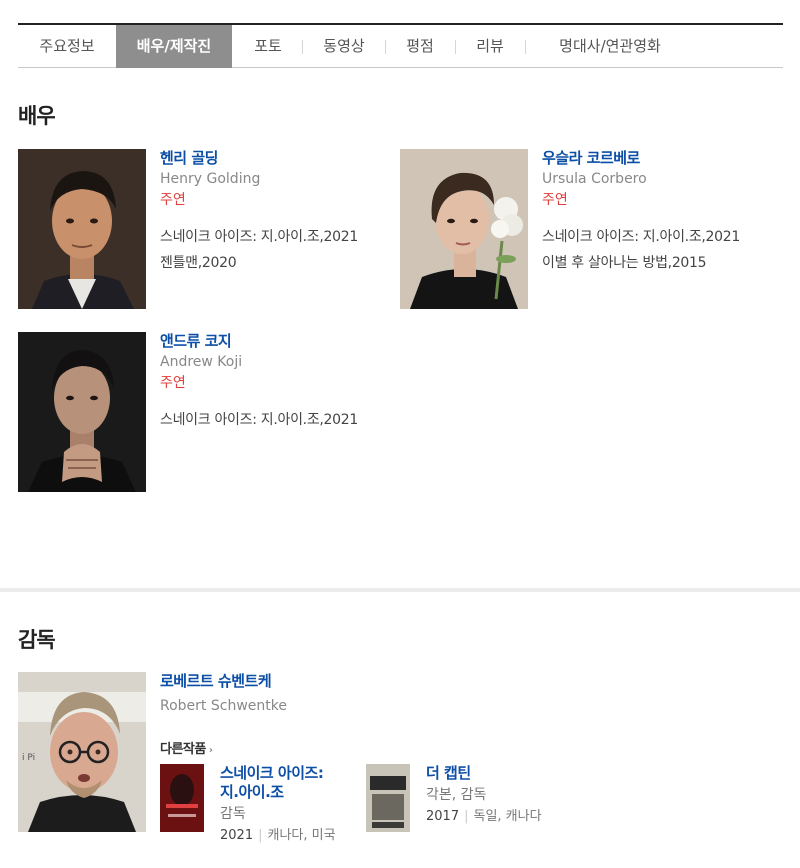 The width and height of the screenshot is (800, 868). I want to click on actor-work-item: 젠틀맨,2020, so click(275, 263).